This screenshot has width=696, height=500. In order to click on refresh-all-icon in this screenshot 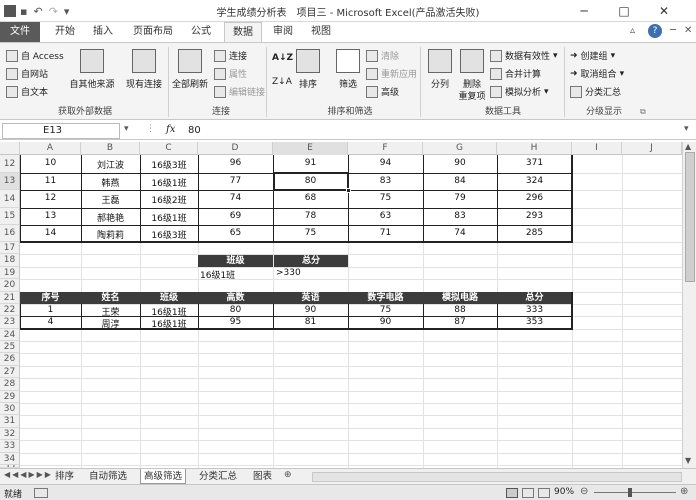, I will do `click(190, 61)`.